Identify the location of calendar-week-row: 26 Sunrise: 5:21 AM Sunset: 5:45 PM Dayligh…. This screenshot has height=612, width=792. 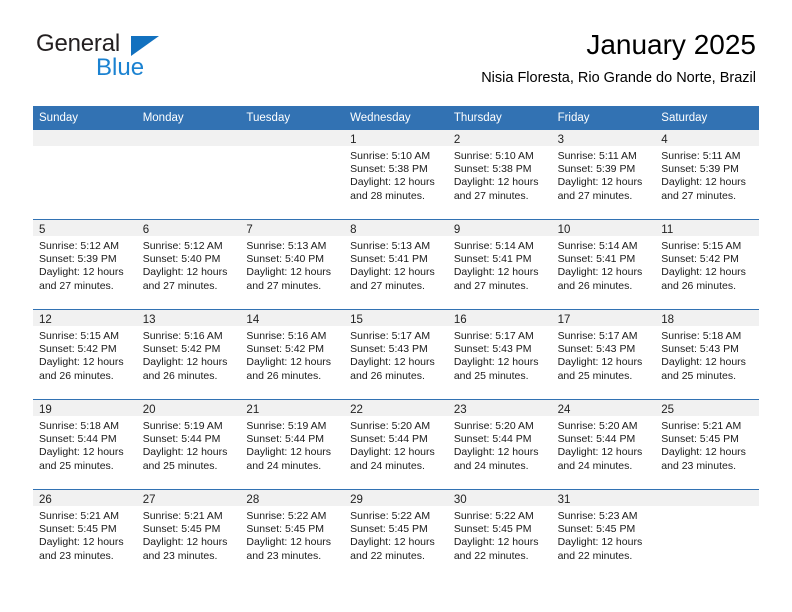
(396, 534).